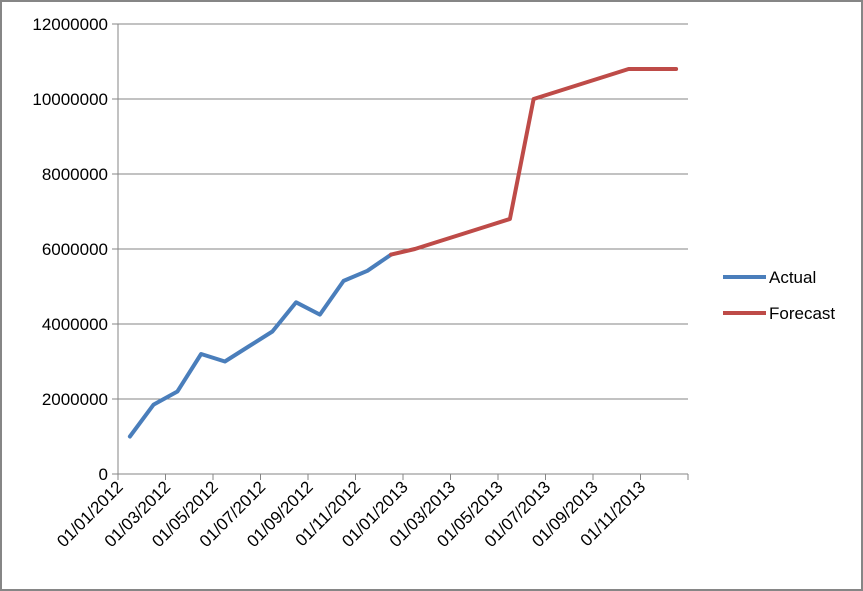  What do you see at coordinates (792, 277) in the screenshot?
I see `legend-label-actual: Actual` at bounding box center [792, 277].